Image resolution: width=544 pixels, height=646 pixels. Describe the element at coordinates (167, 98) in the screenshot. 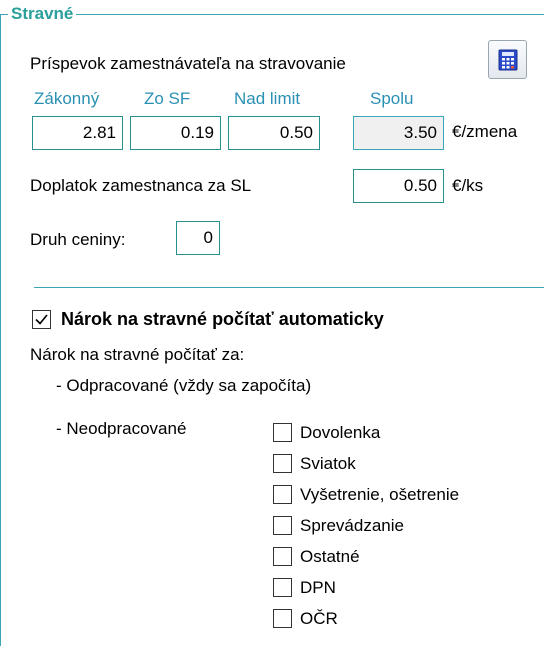

I see `header-sf: Zo SF` at that location.